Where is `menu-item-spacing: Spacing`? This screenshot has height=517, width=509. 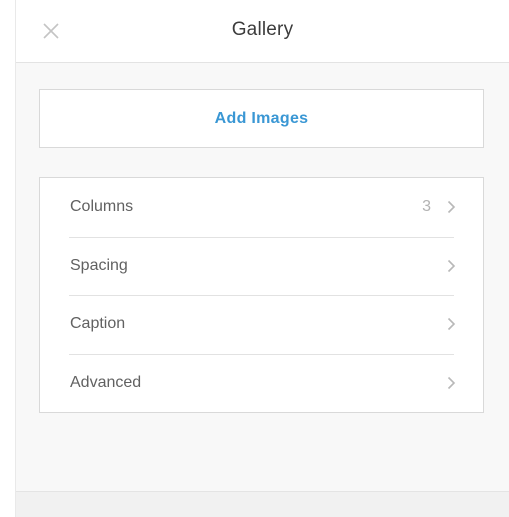
menu-item-spacing: Spacing is located at coordinates (261, 266).